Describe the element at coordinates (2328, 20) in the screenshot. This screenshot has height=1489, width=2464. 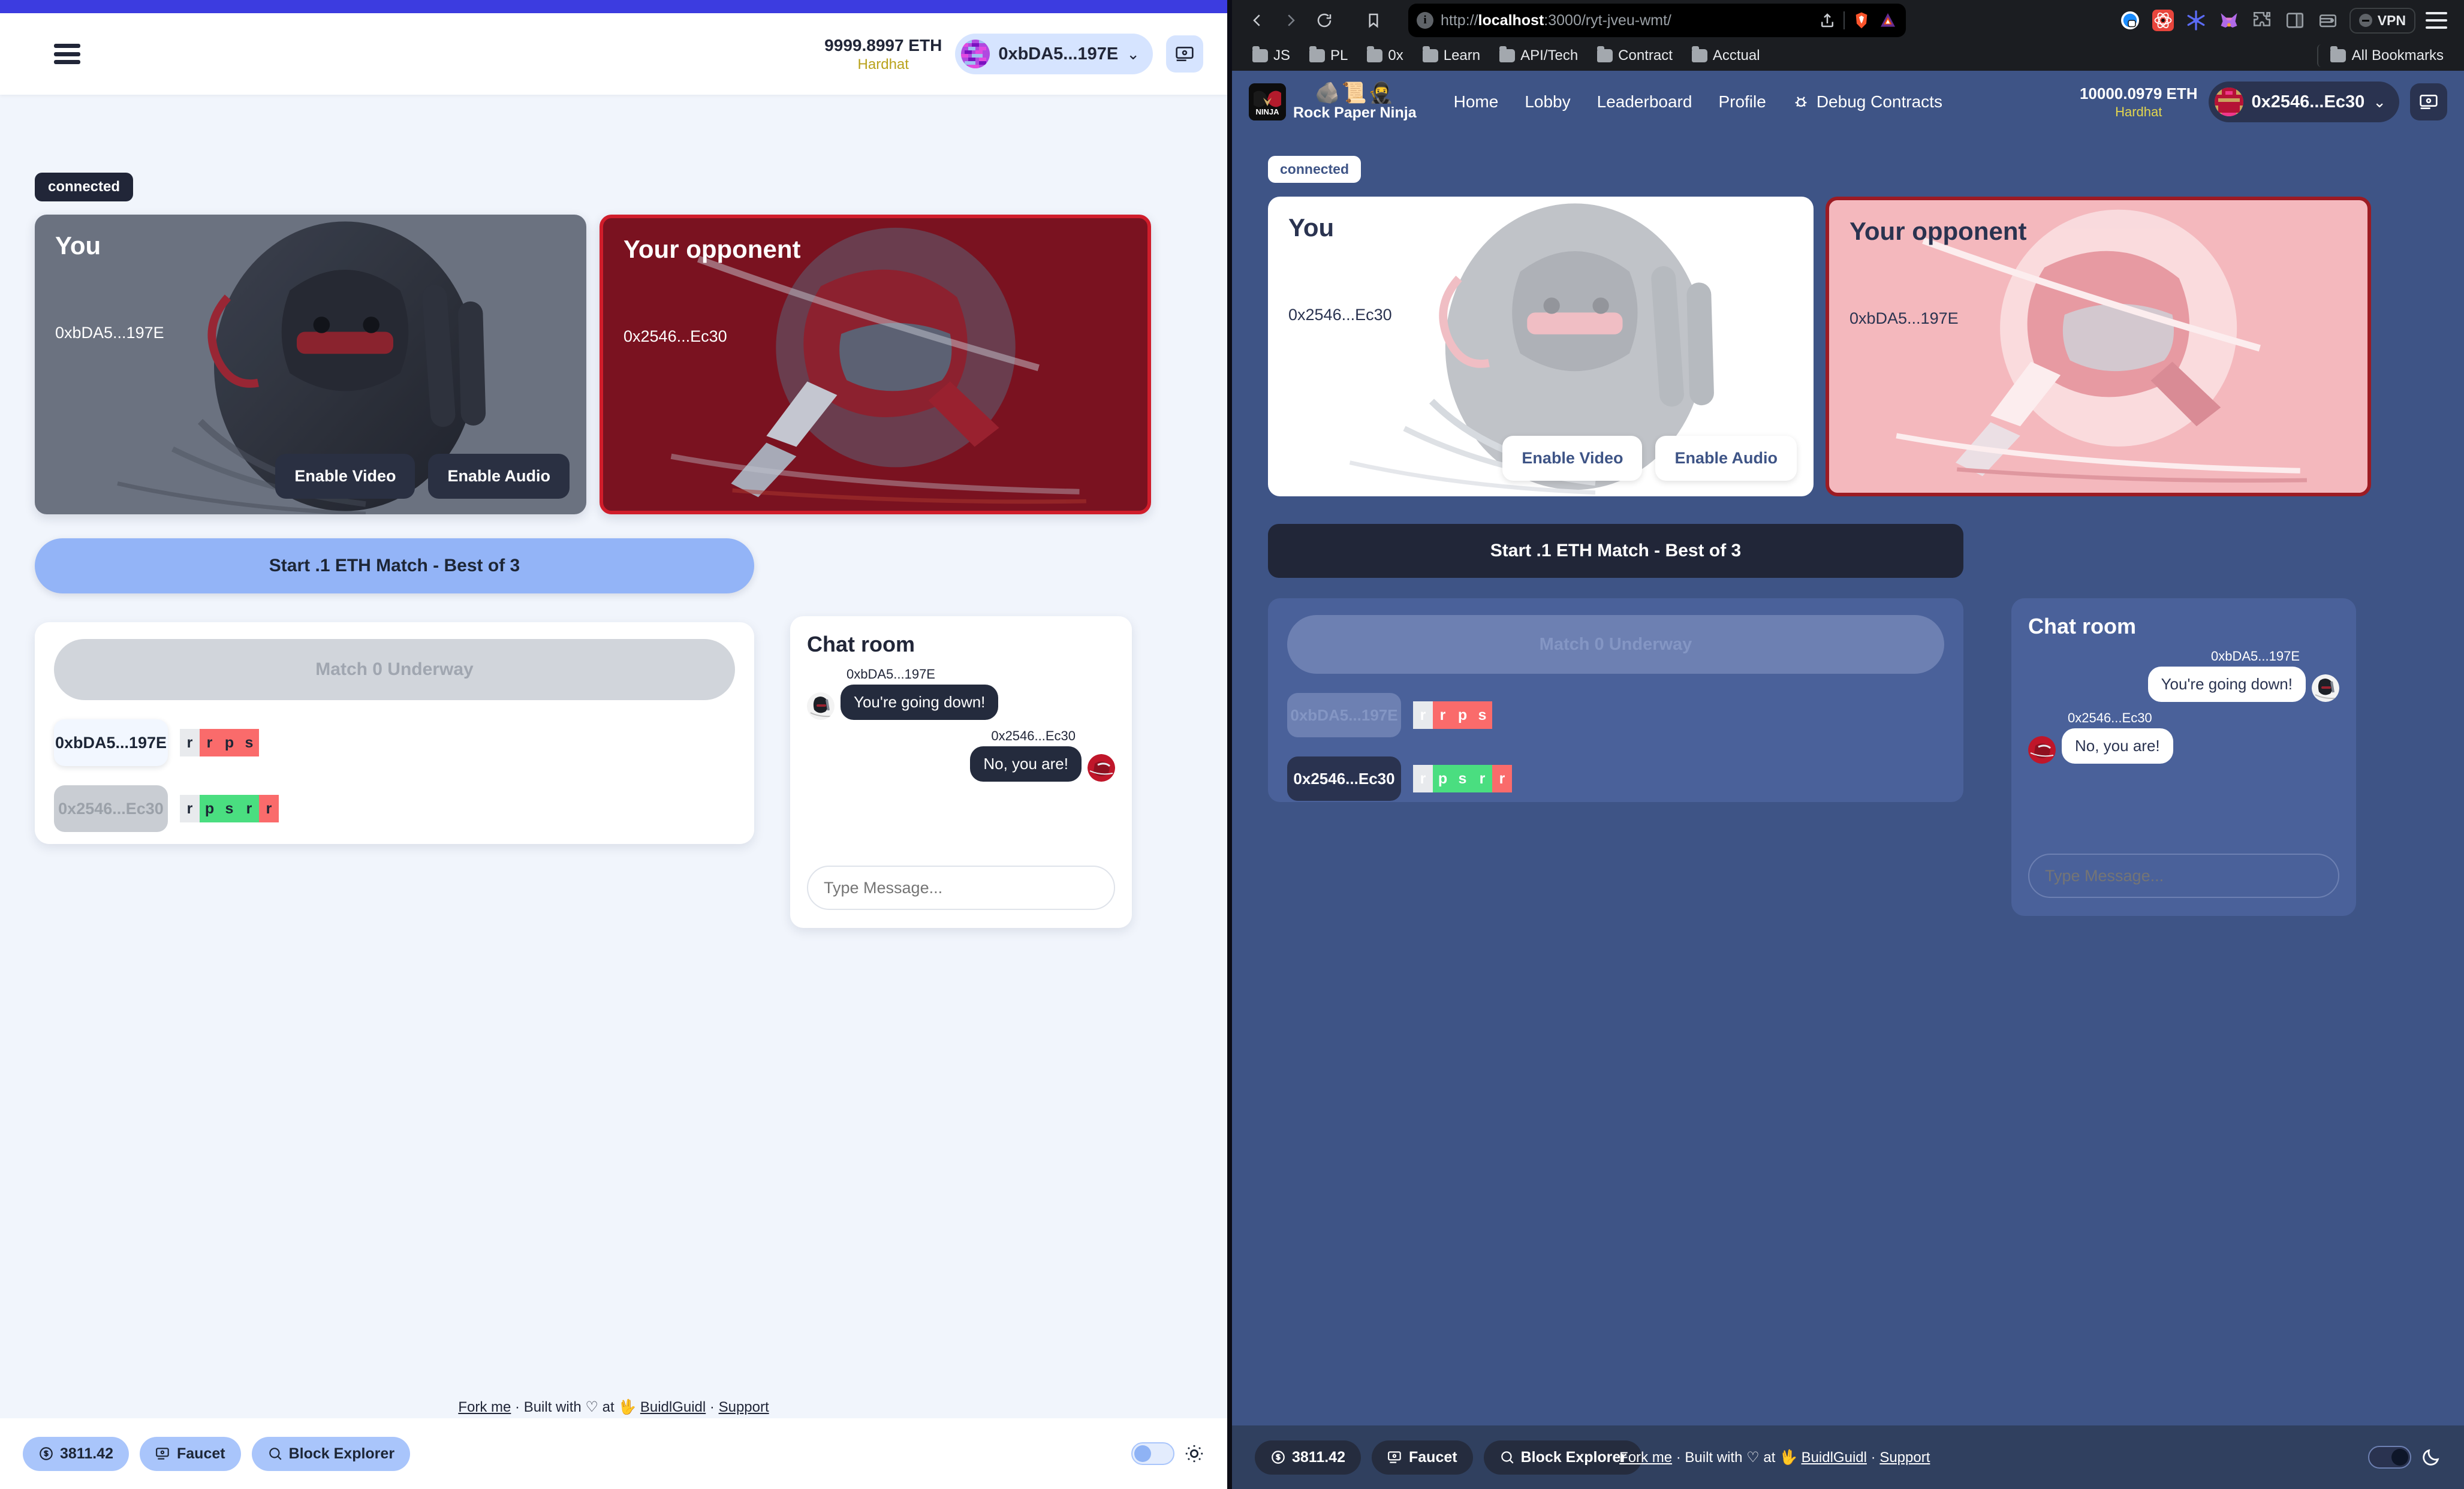
I see `wallet-icon` at that location.